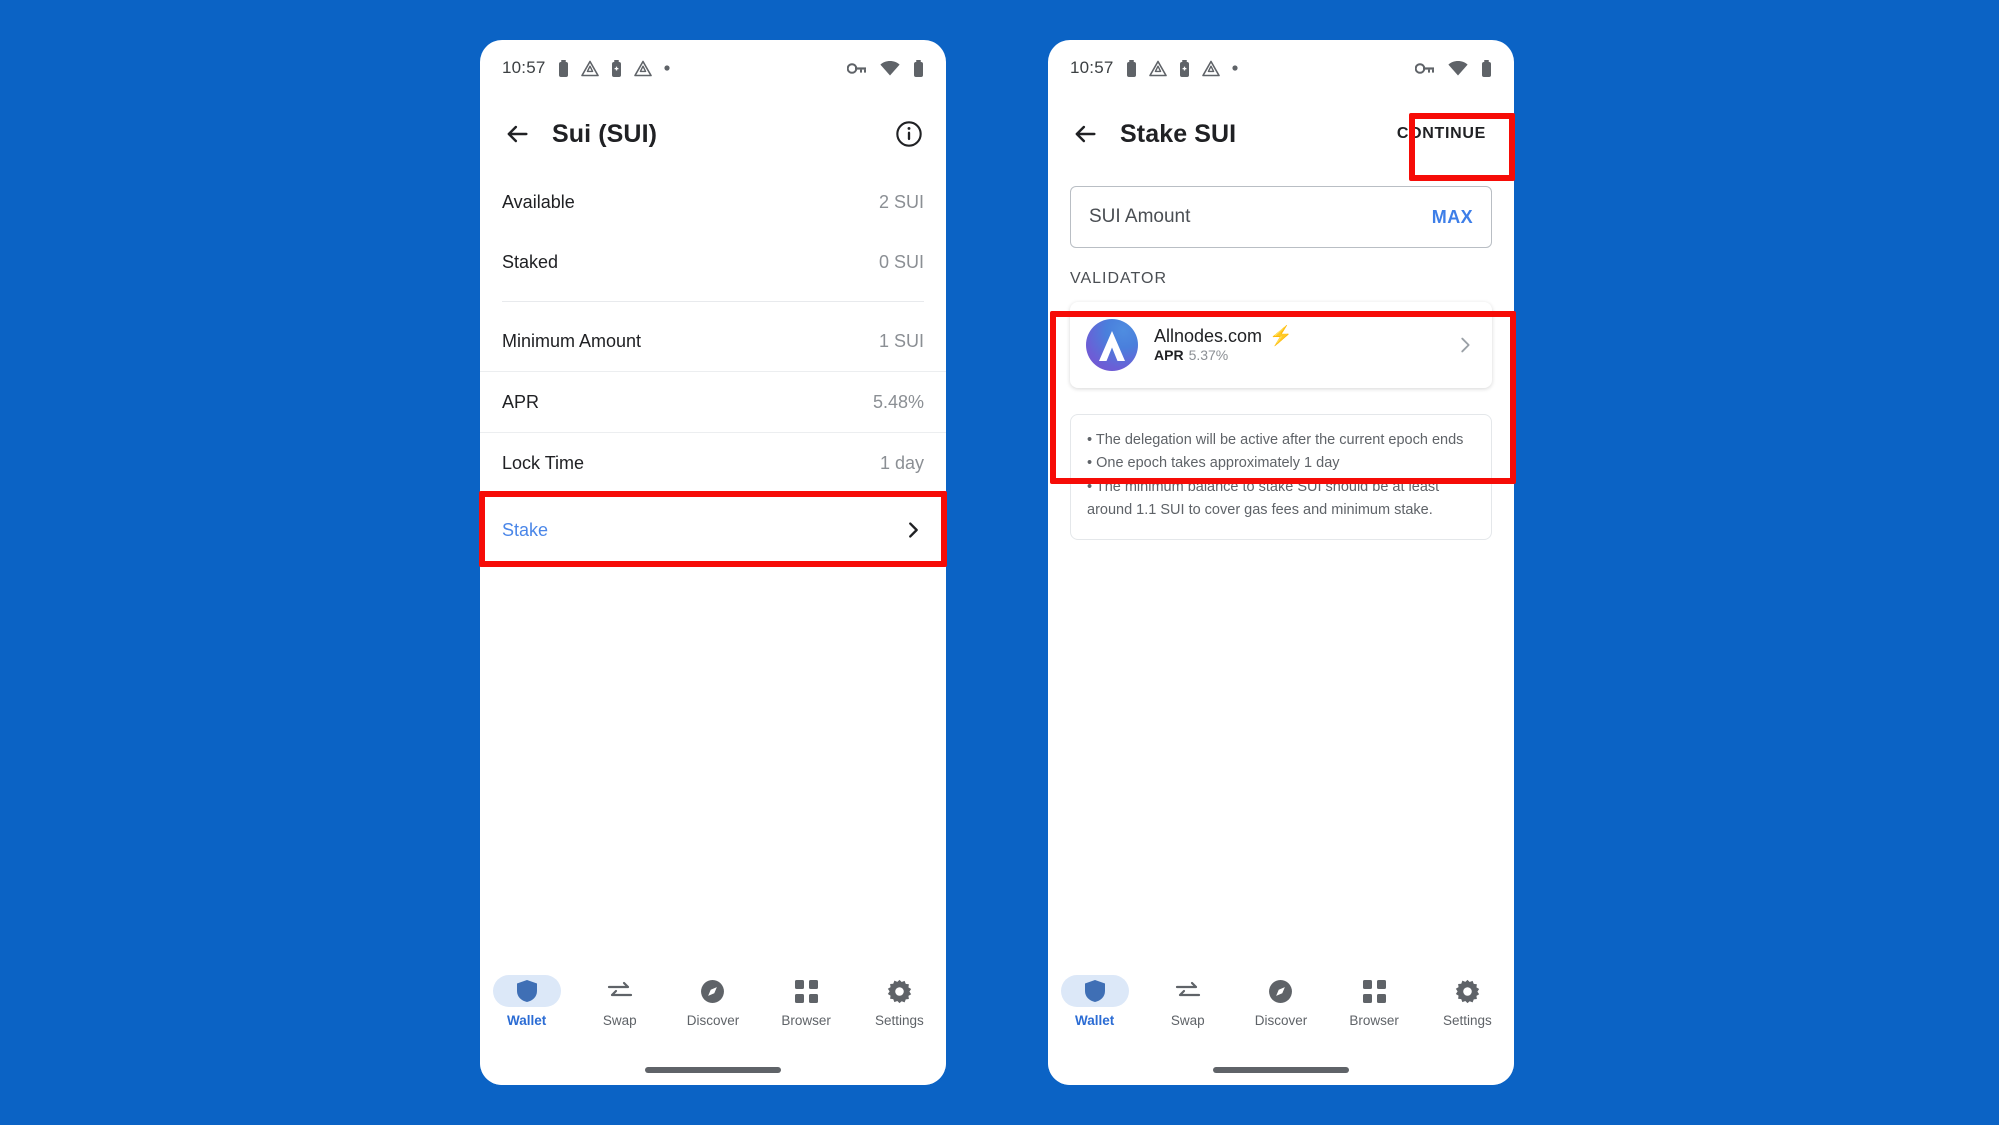 The image size is (1999, 1125). Describe the element at coordinates (1208, 354) in the screenshot. I see `validator-apr-value: 5.37%` at that location.